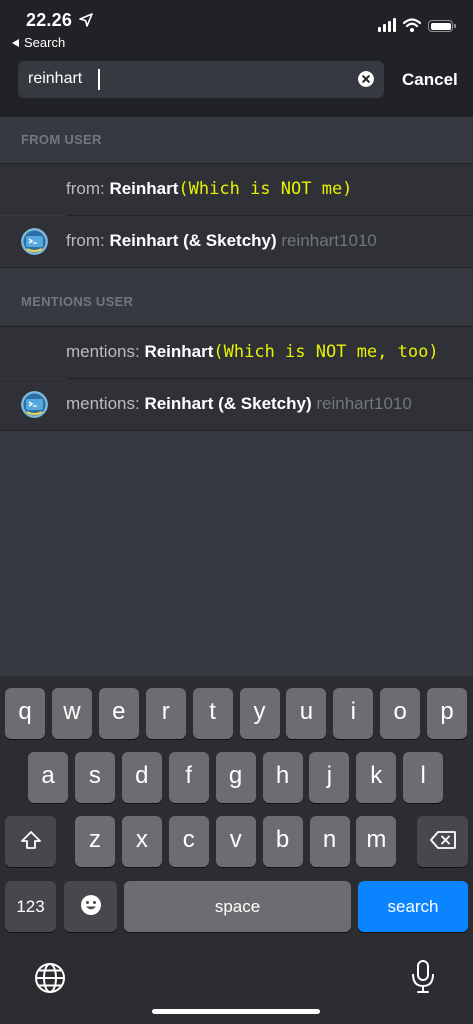  Describe the element at coordinates (376, 841) in the screenshot. I see `key-m: m` at that location.